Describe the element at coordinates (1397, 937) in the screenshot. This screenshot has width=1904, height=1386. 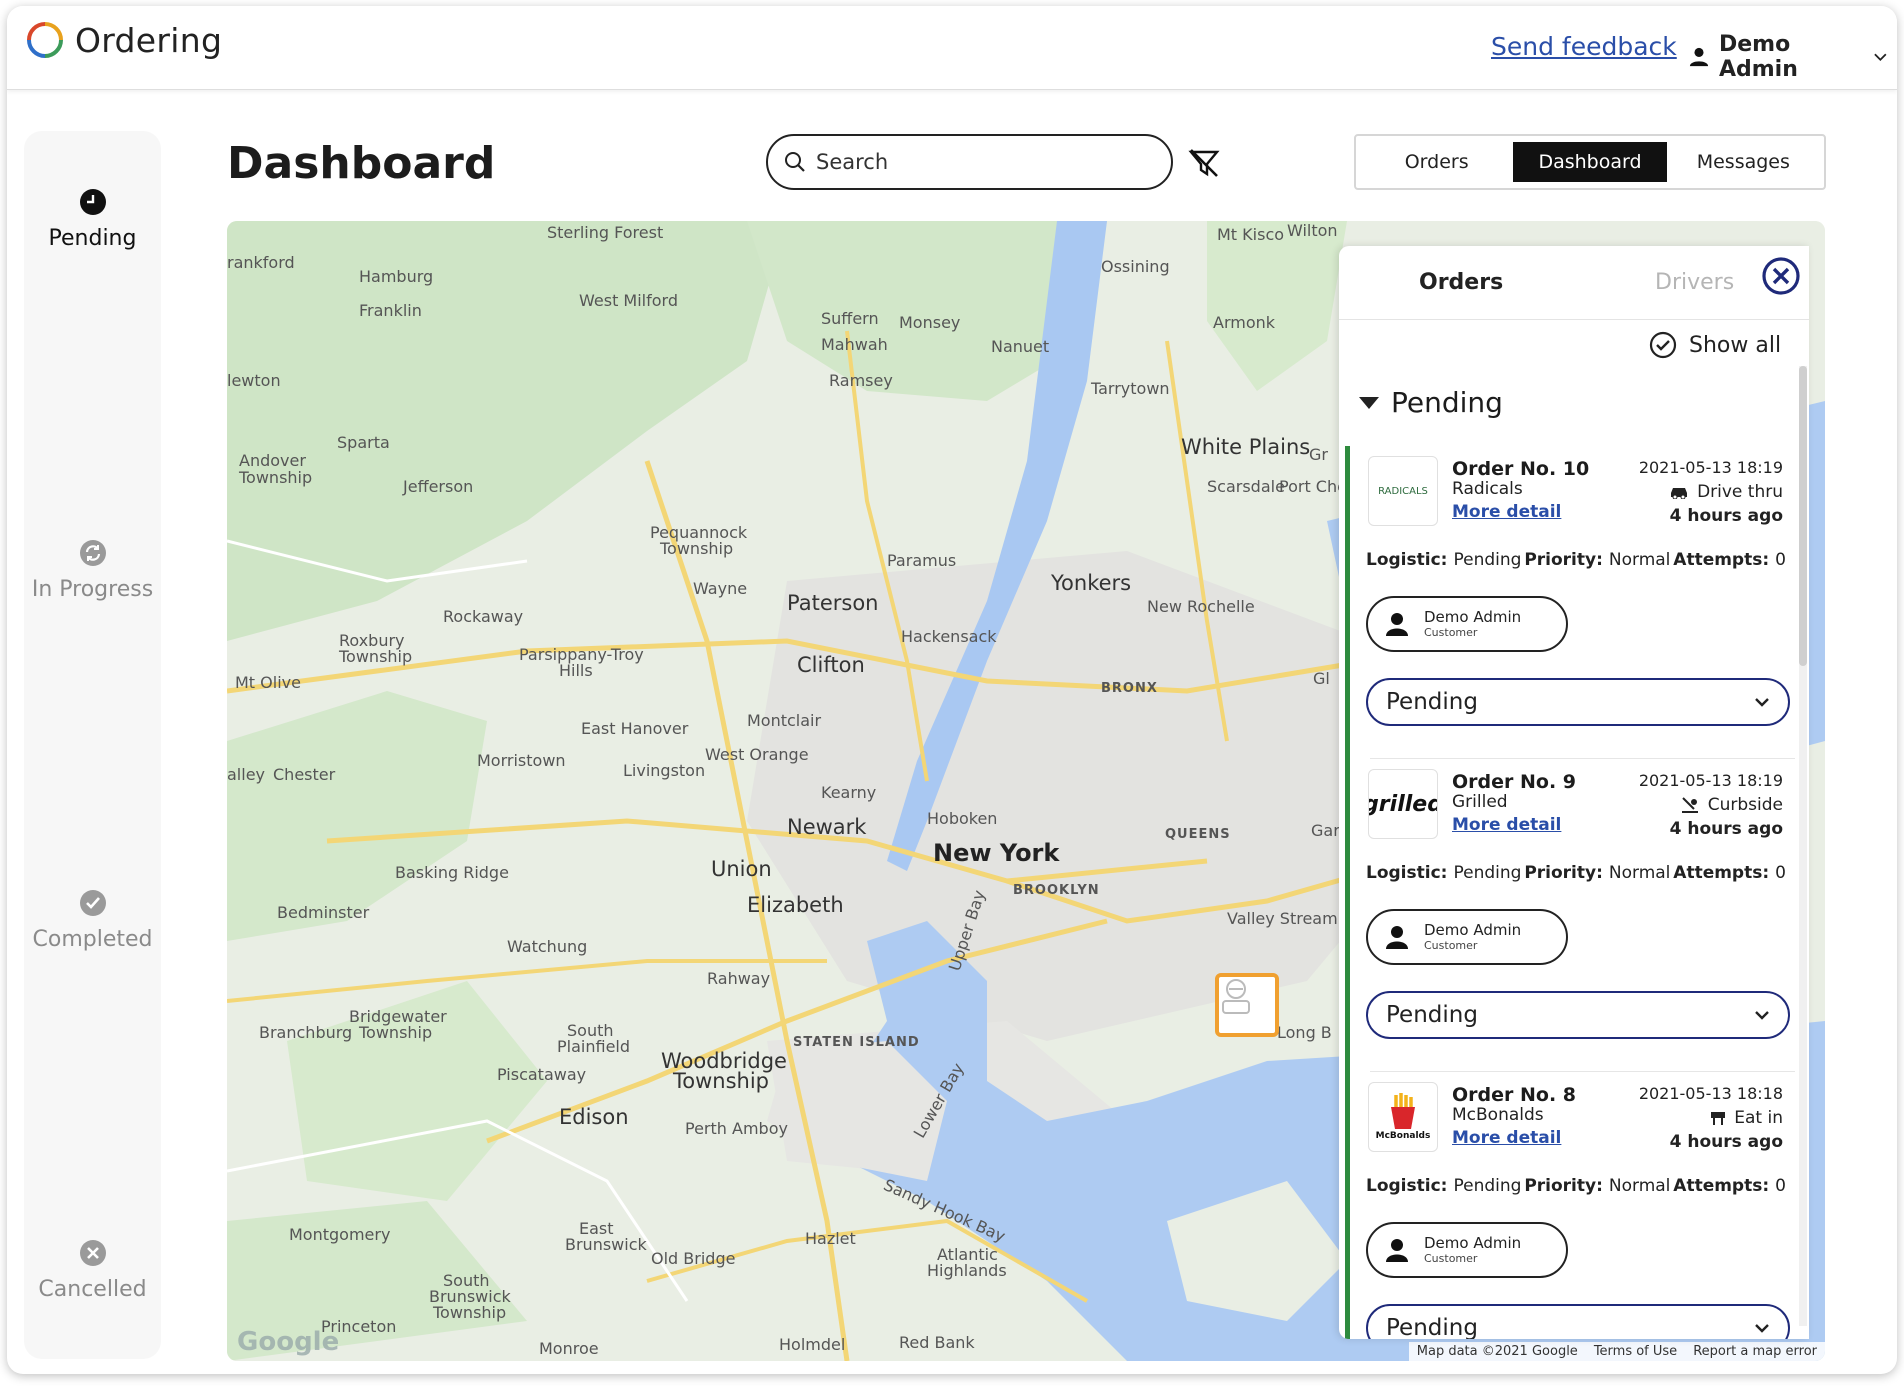
I see `avatar-icon` at that location.